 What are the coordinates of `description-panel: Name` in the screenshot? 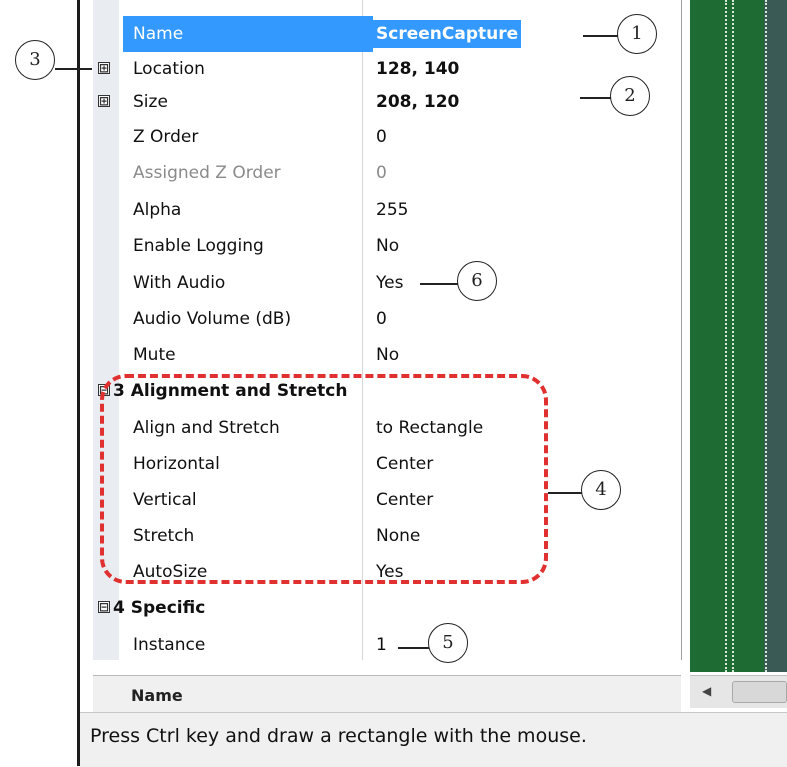 It's located at (387, 695).